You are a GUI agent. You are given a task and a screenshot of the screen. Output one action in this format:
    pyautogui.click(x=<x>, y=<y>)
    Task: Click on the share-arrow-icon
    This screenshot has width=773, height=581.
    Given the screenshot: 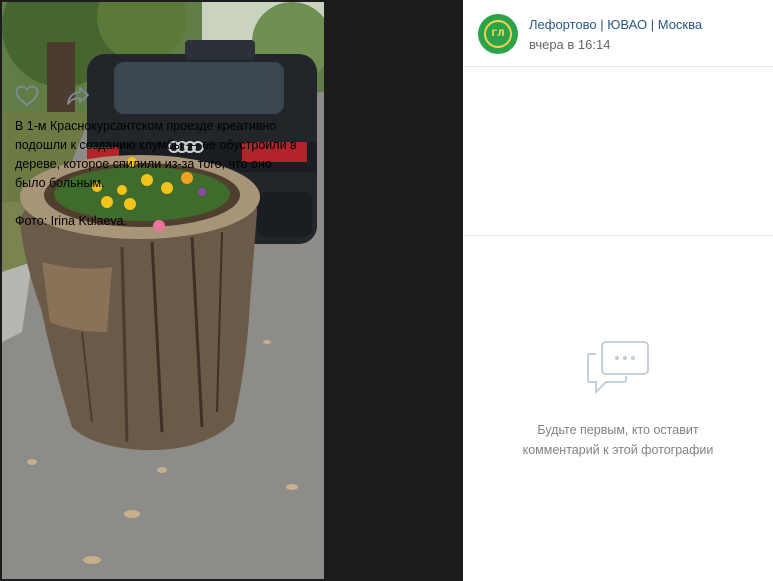 What is the action you would take?
    pyautogui.click(x=78, y=98)
    